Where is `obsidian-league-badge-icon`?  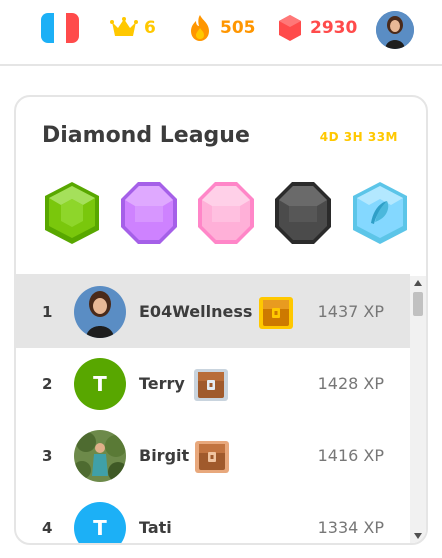
obsidian-league-badge-icon is located at coordinates (303, 213).